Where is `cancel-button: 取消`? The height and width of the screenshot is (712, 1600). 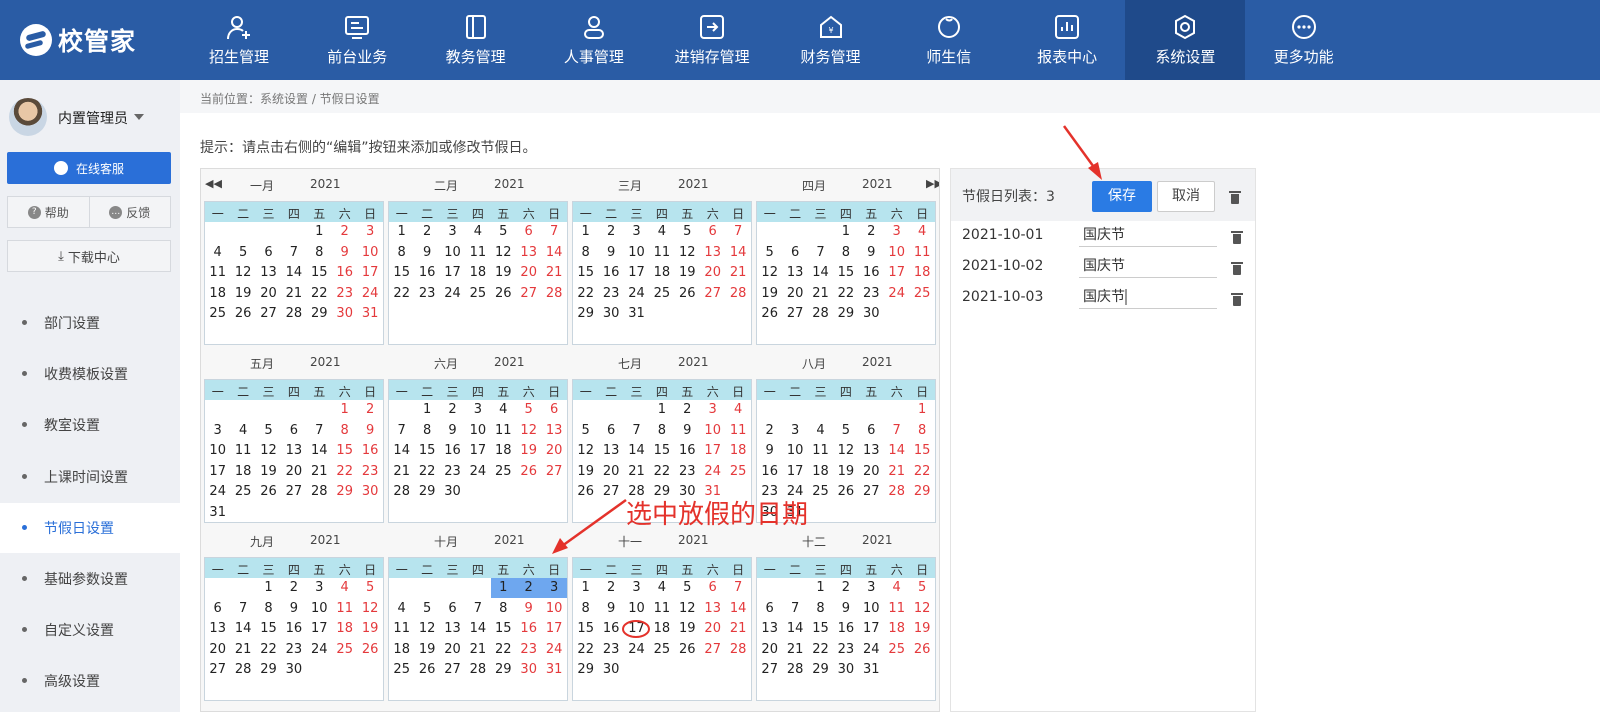 cancel-button: 取消 is located at coordinates (1186, 196).